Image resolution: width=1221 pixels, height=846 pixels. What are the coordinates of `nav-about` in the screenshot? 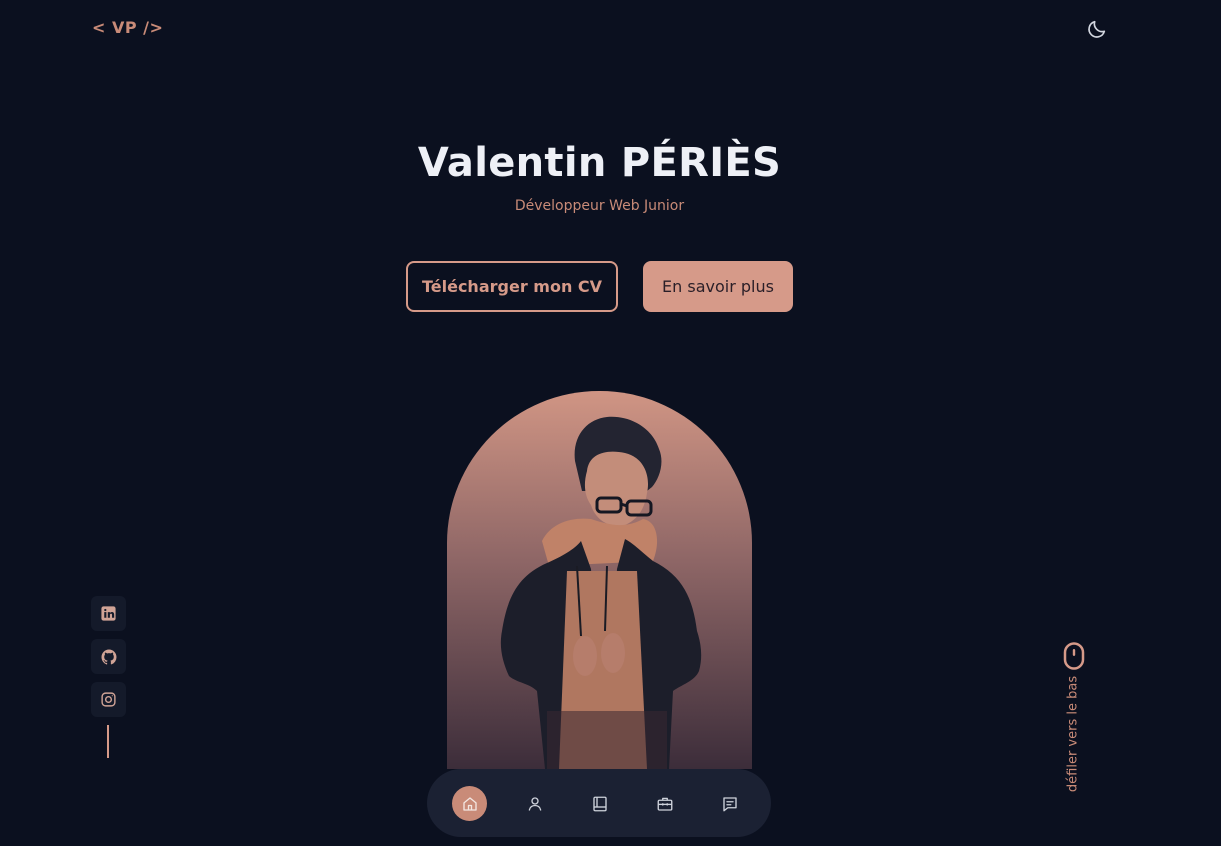 It's located at (534, 803).